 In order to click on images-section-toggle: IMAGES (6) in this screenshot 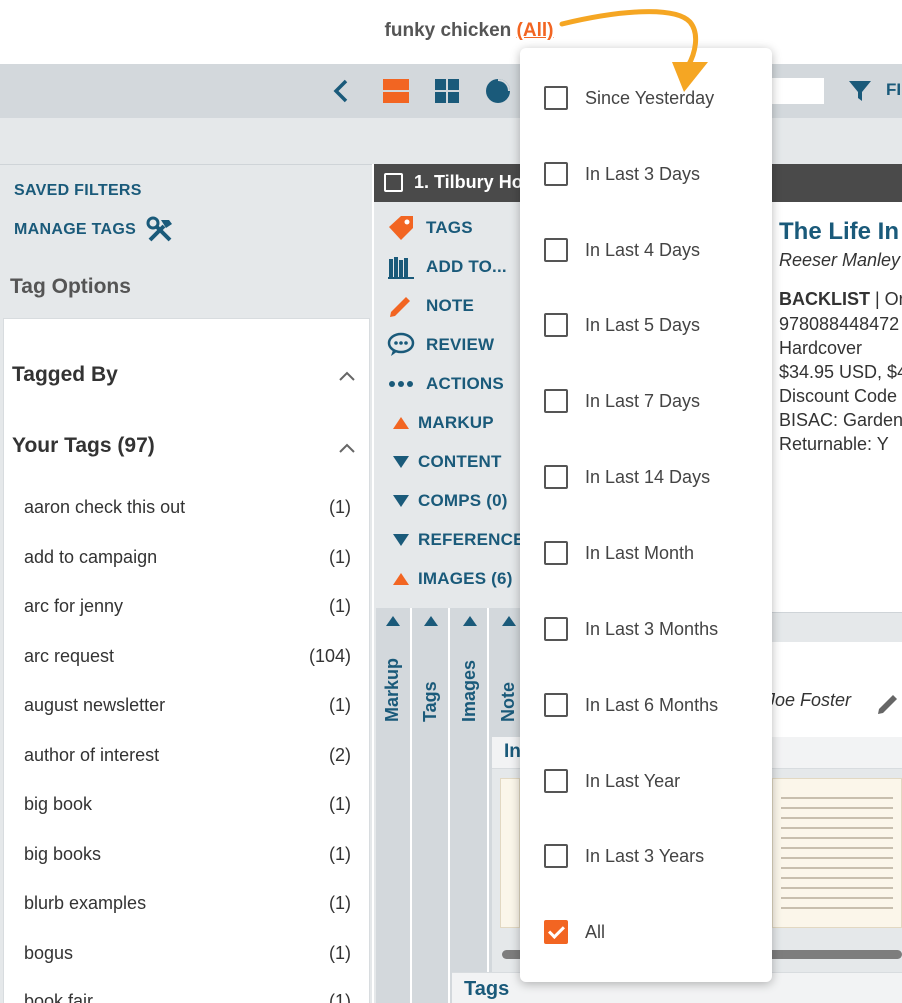, I will do `click(449, 579)`.